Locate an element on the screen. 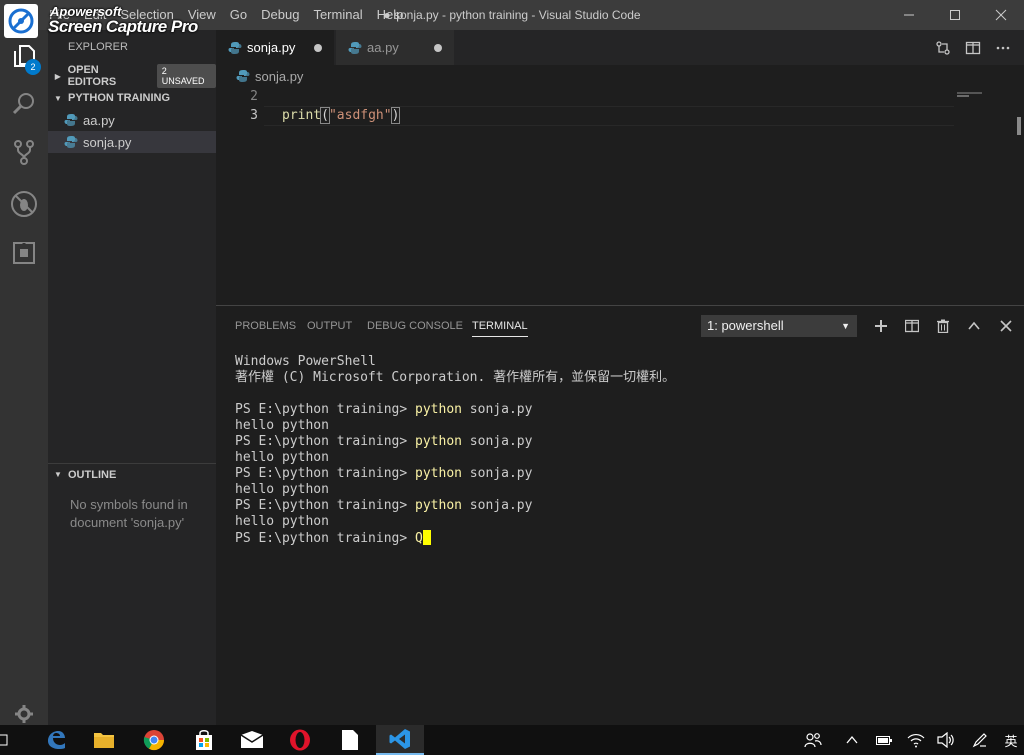 This screenshot has height=755, width=1024. extensions-icon is located at coordinates (24, 253).